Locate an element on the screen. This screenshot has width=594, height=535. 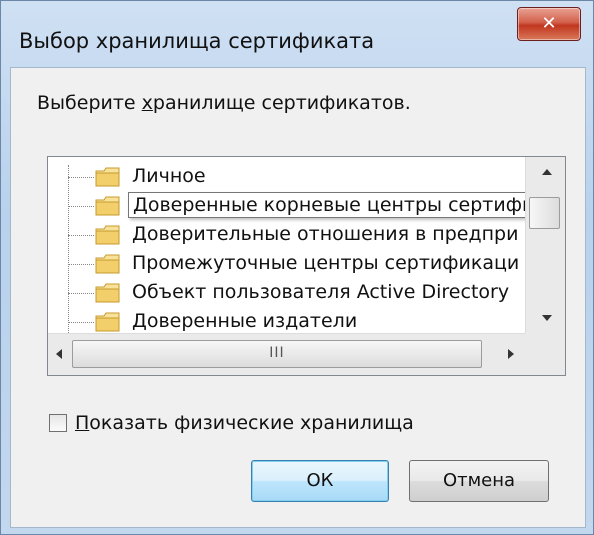
title-bar: Выбор хранилища сертификата ✕ is located at coordinates (297, 34).